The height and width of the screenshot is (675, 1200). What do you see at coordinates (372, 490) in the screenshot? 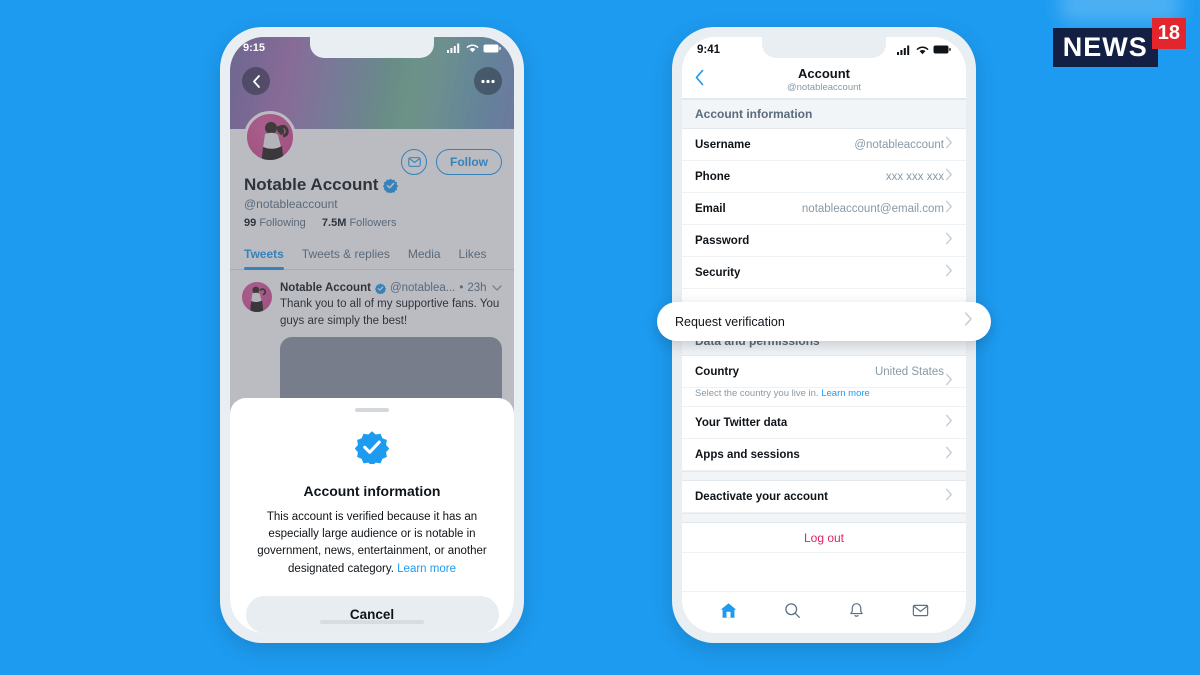
I see `sheet-title: Account information` at bounding box center [372, 490].